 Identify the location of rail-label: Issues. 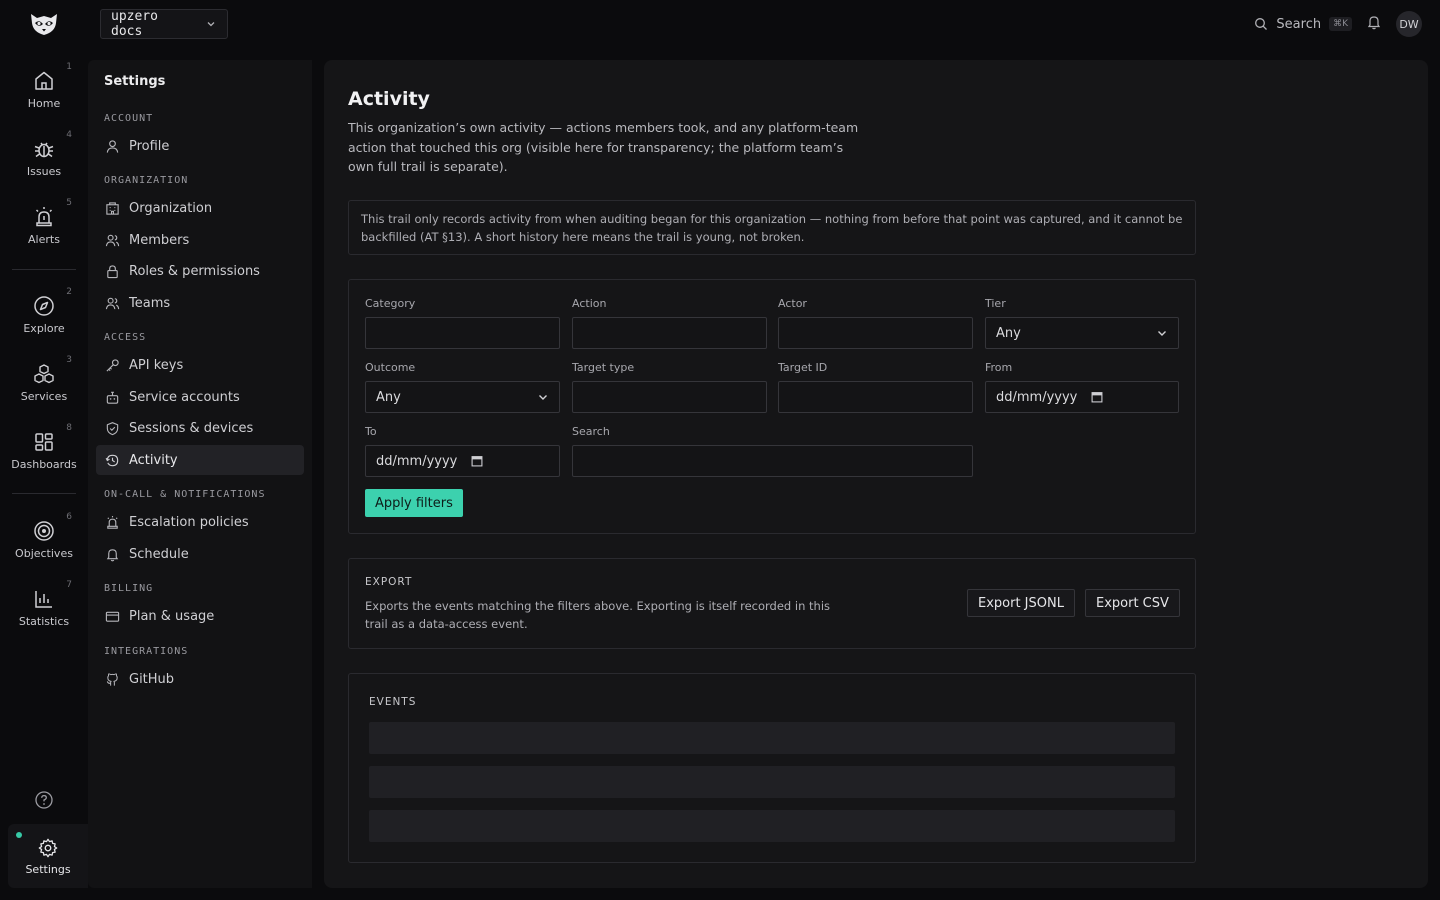
(44, 171).